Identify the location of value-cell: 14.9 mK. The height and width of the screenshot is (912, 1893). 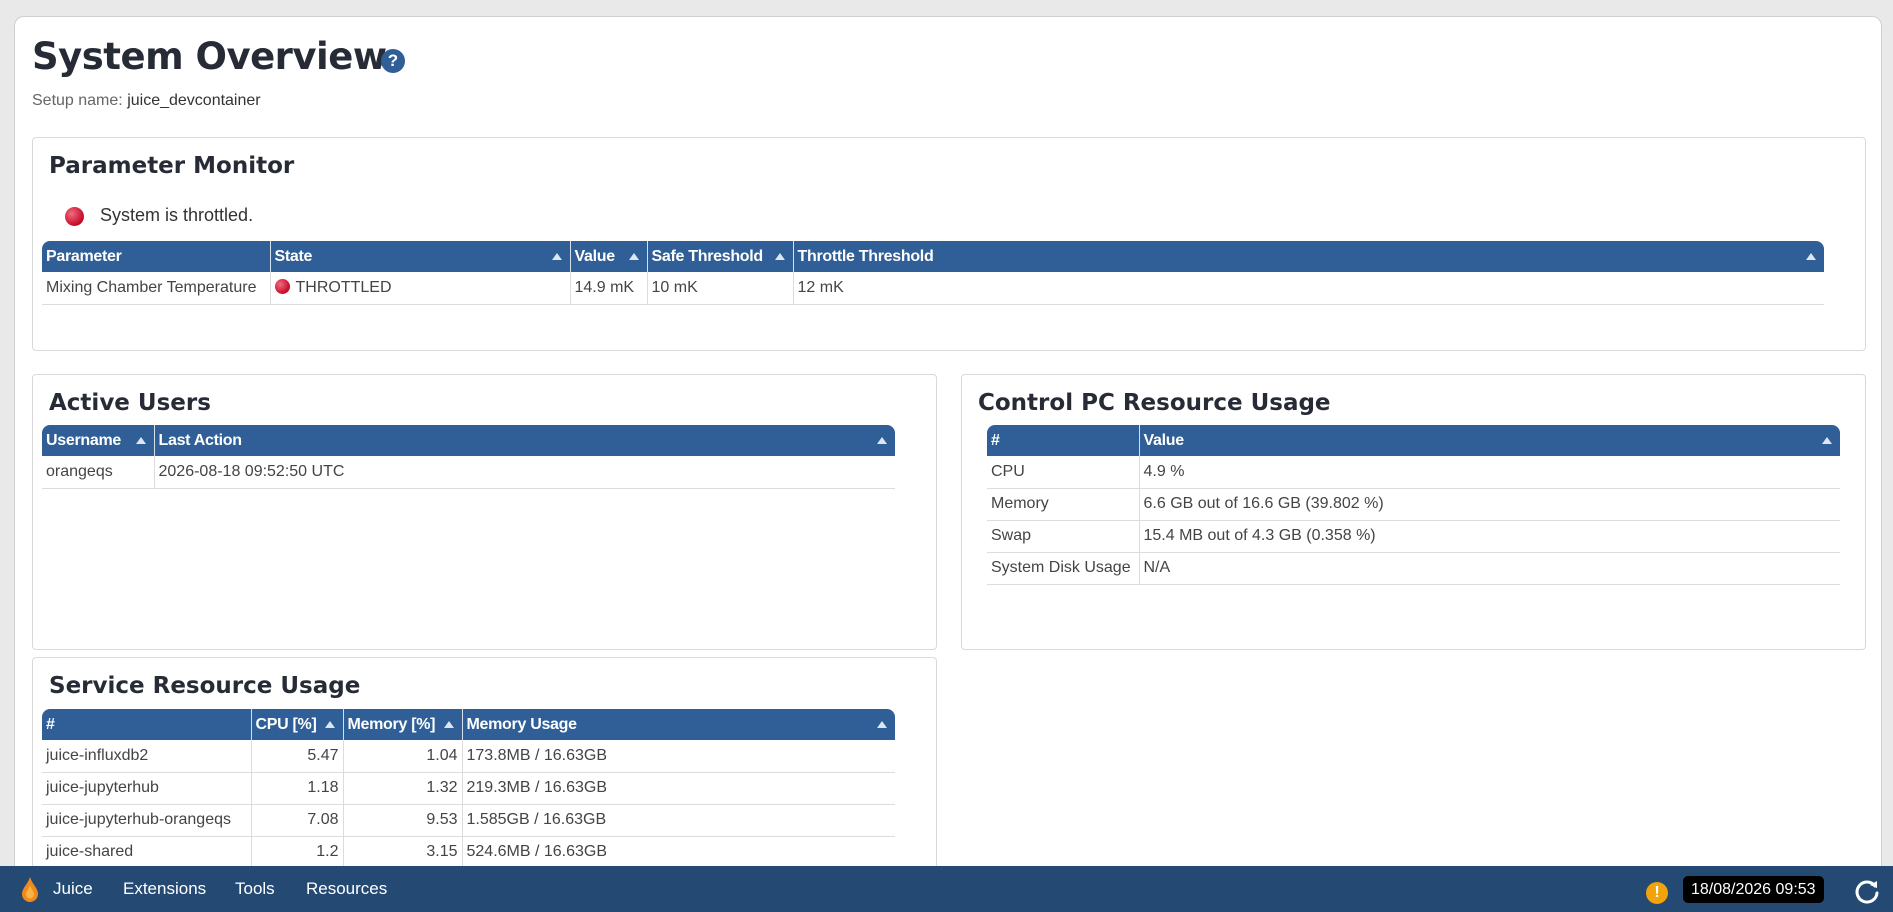
(609, 288).